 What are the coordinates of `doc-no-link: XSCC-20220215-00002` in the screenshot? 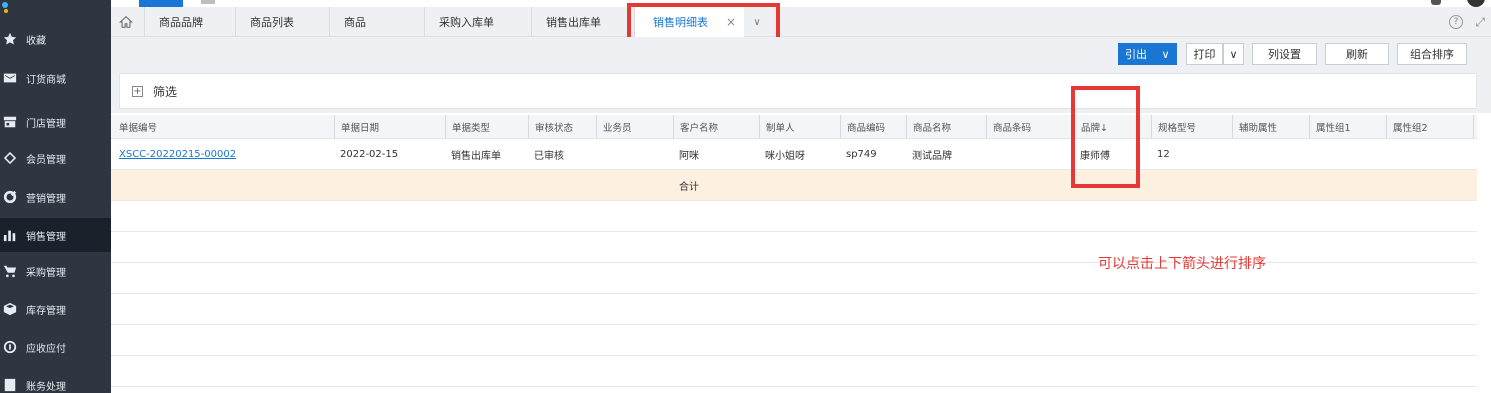 It's located at (177, 154).